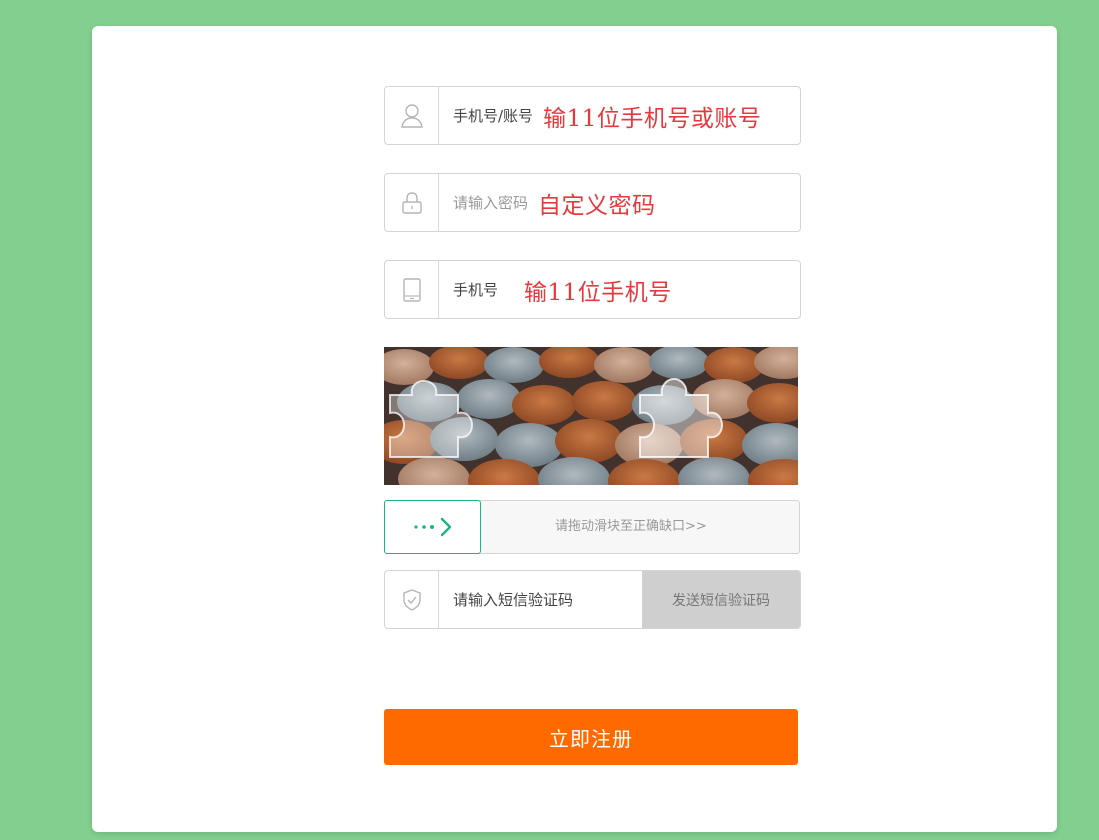  Describe the element at coordinates (491, 203) in the screenshot. I see `password-placeholder: 请输入密码` at that location.